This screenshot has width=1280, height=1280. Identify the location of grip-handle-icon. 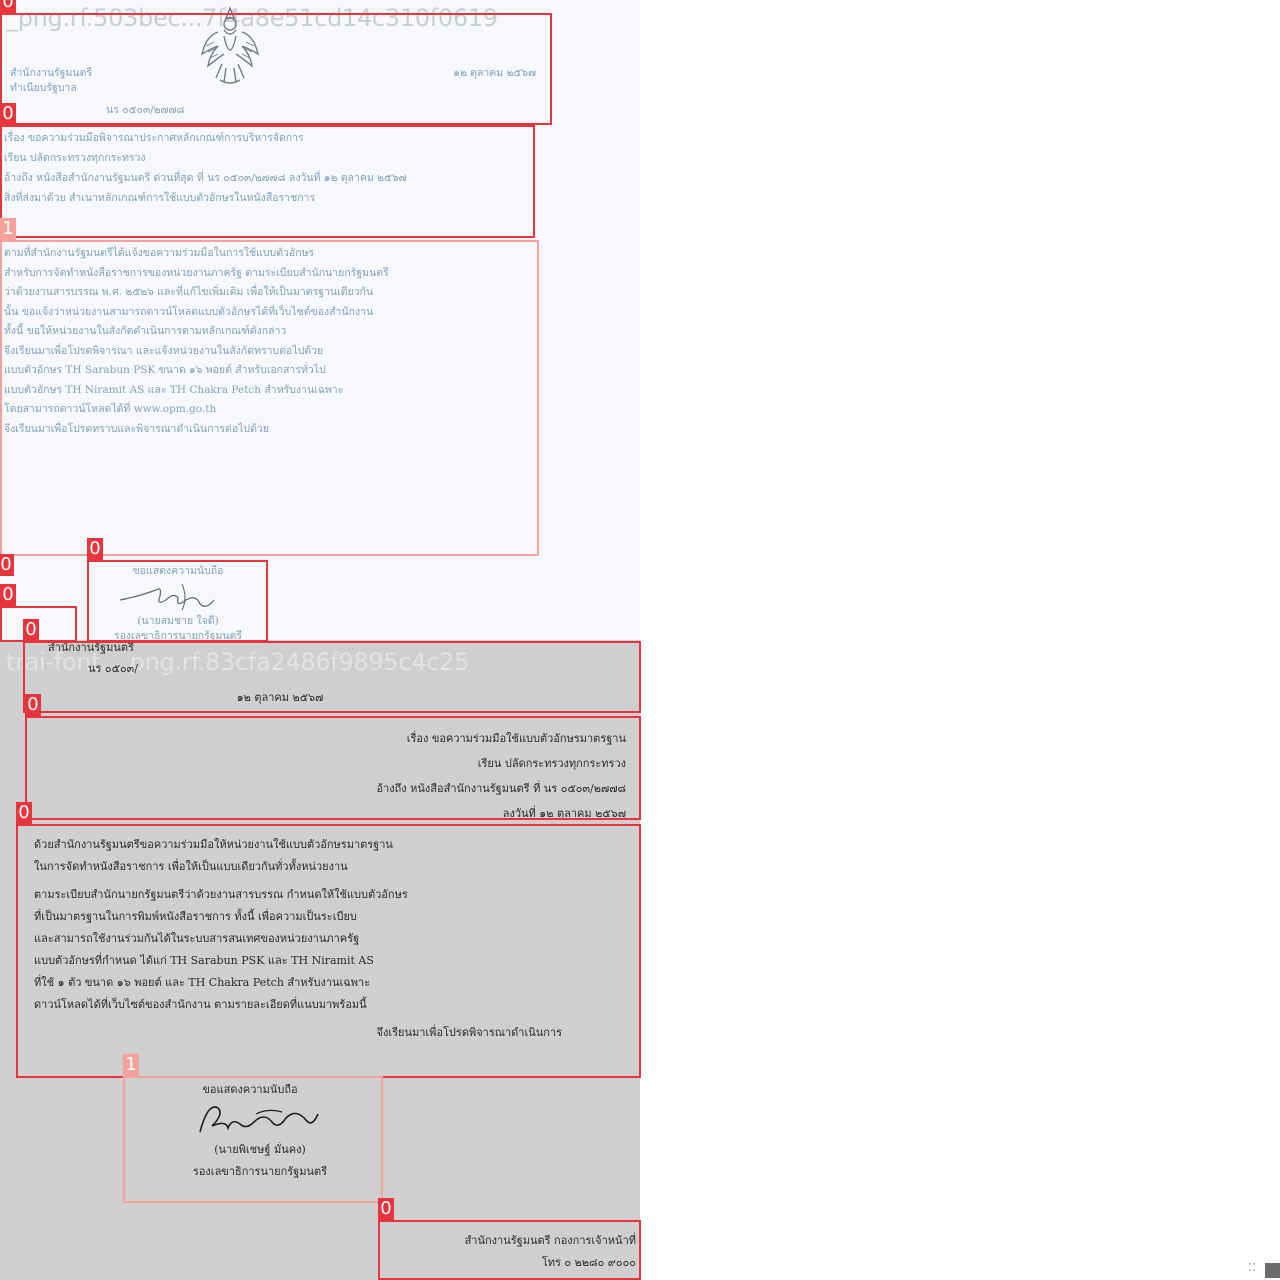
(1272, 1270).